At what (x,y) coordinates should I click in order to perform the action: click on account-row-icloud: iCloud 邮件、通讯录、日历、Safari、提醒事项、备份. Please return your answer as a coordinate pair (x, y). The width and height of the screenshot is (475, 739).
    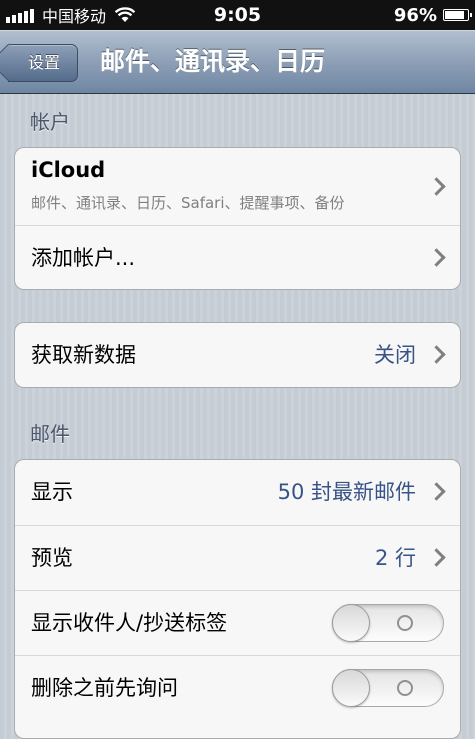
    Looking at the image, I should click on (237, 186).